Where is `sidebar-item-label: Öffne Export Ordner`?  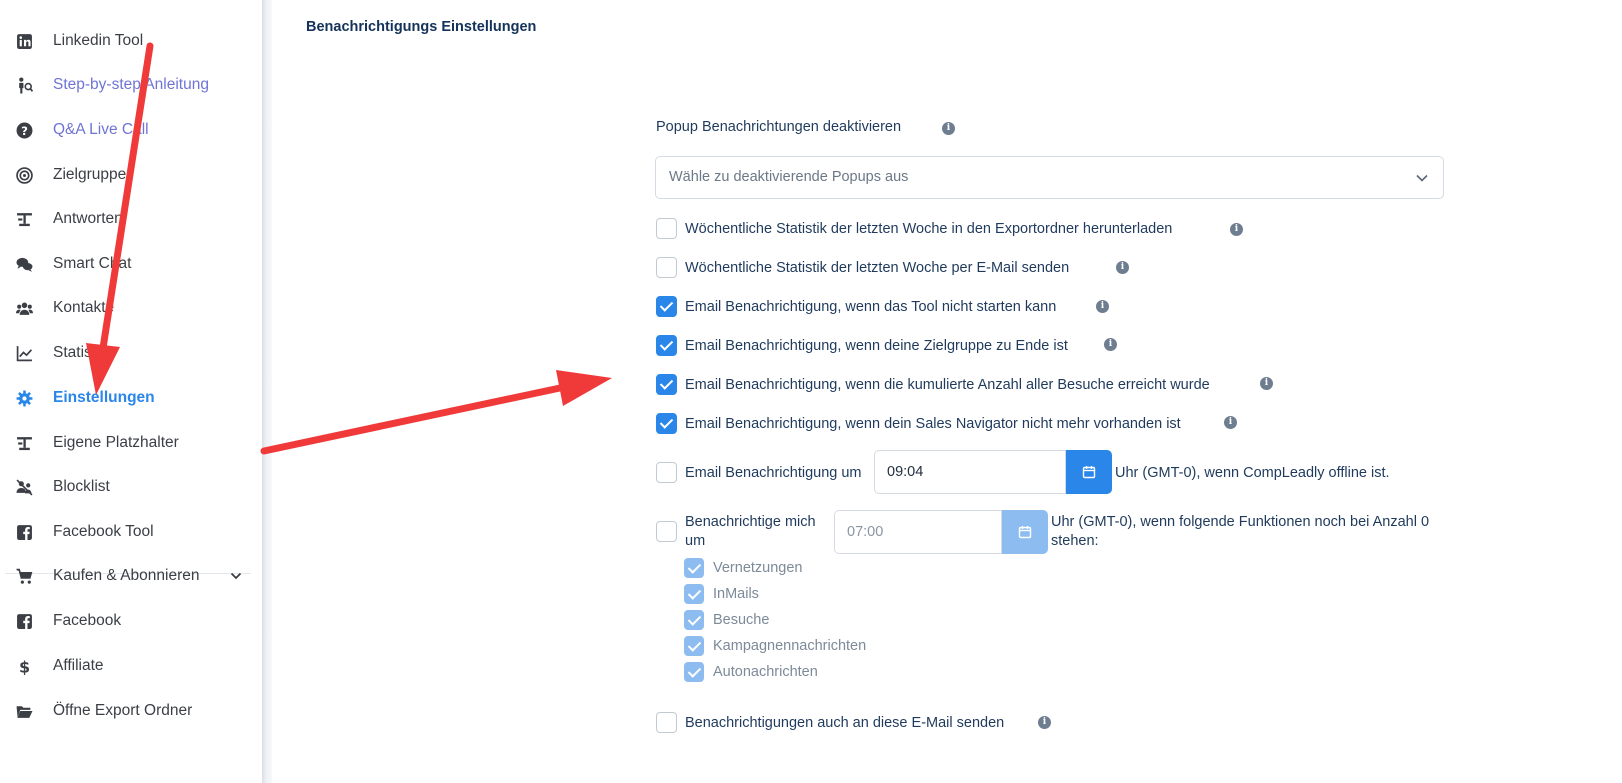 sidebar-item-label: Öffne Export Ordner is located at coordinates (123, 710).